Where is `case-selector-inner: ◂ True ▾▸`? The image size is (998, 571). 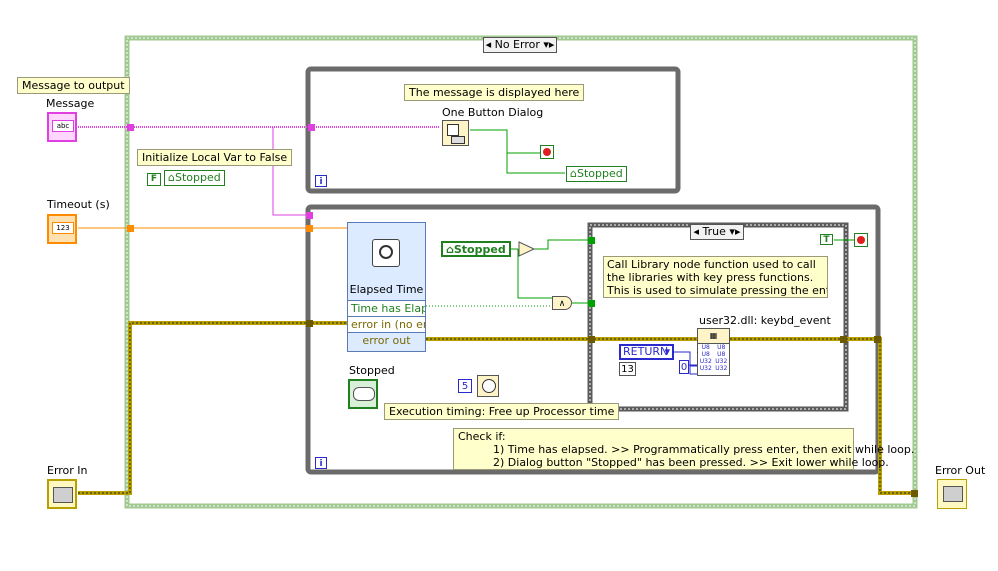 case-selector-inner: ◂ True ▾▸ is located at coordinates (717, 232).